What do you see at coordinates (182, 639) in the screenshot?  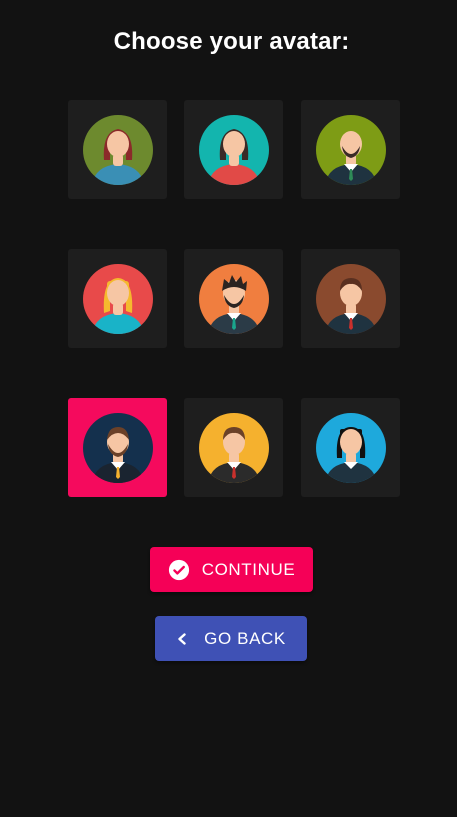 I see `chevron-left-icon` at bounding box center [182, 639].